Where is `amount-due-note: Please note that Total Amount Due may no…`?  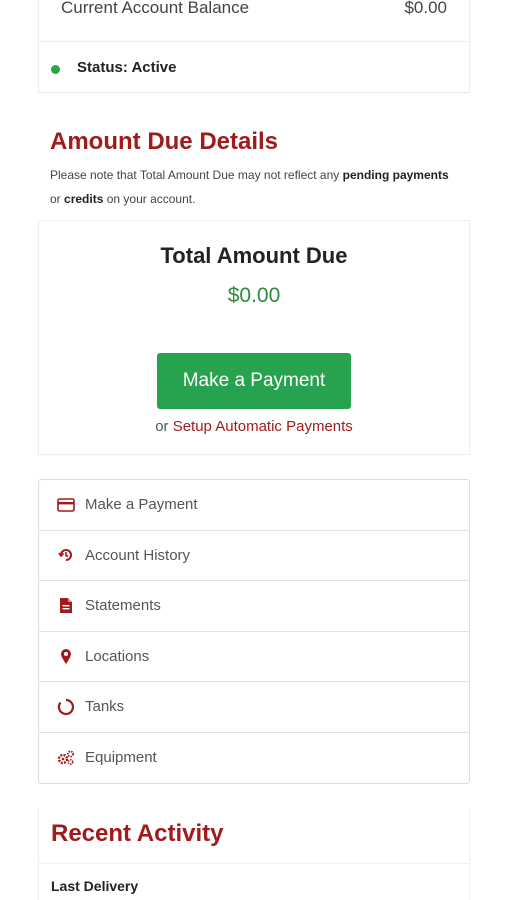
amount-due-note: Please note that Total Amount Due may no… is located at coordinates (250, 187).